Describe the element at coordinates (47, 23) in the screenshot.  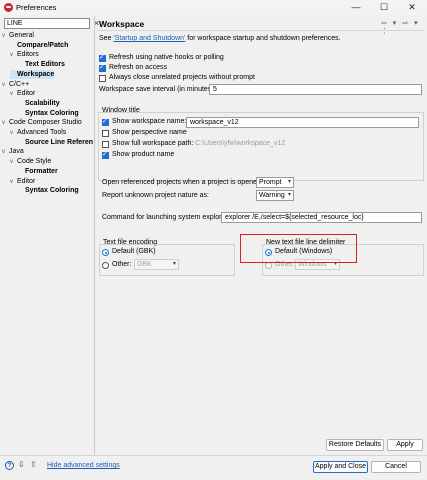
I see `filter-input: LINE` at that location.